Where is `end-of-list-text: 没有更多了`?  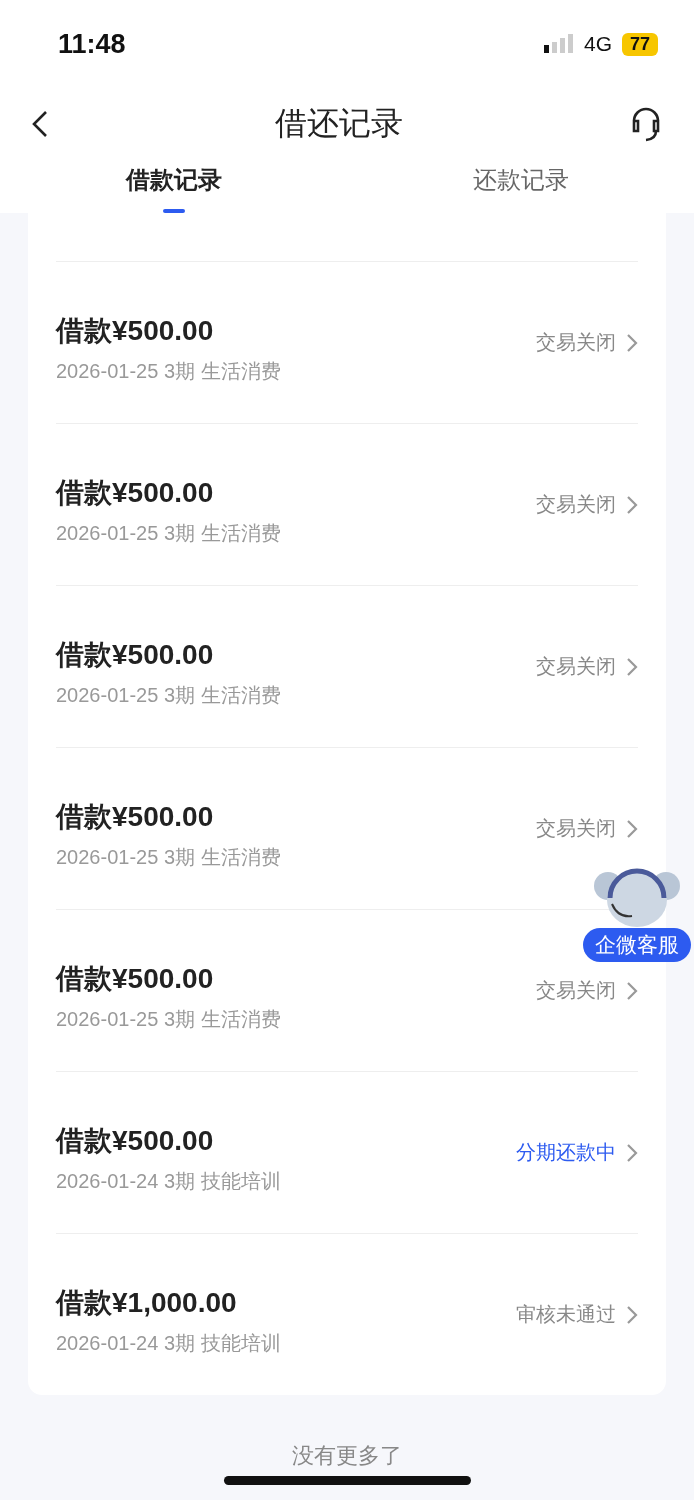
end-of-list-text: 没有更多了 is located at coordinates (347, 1455).